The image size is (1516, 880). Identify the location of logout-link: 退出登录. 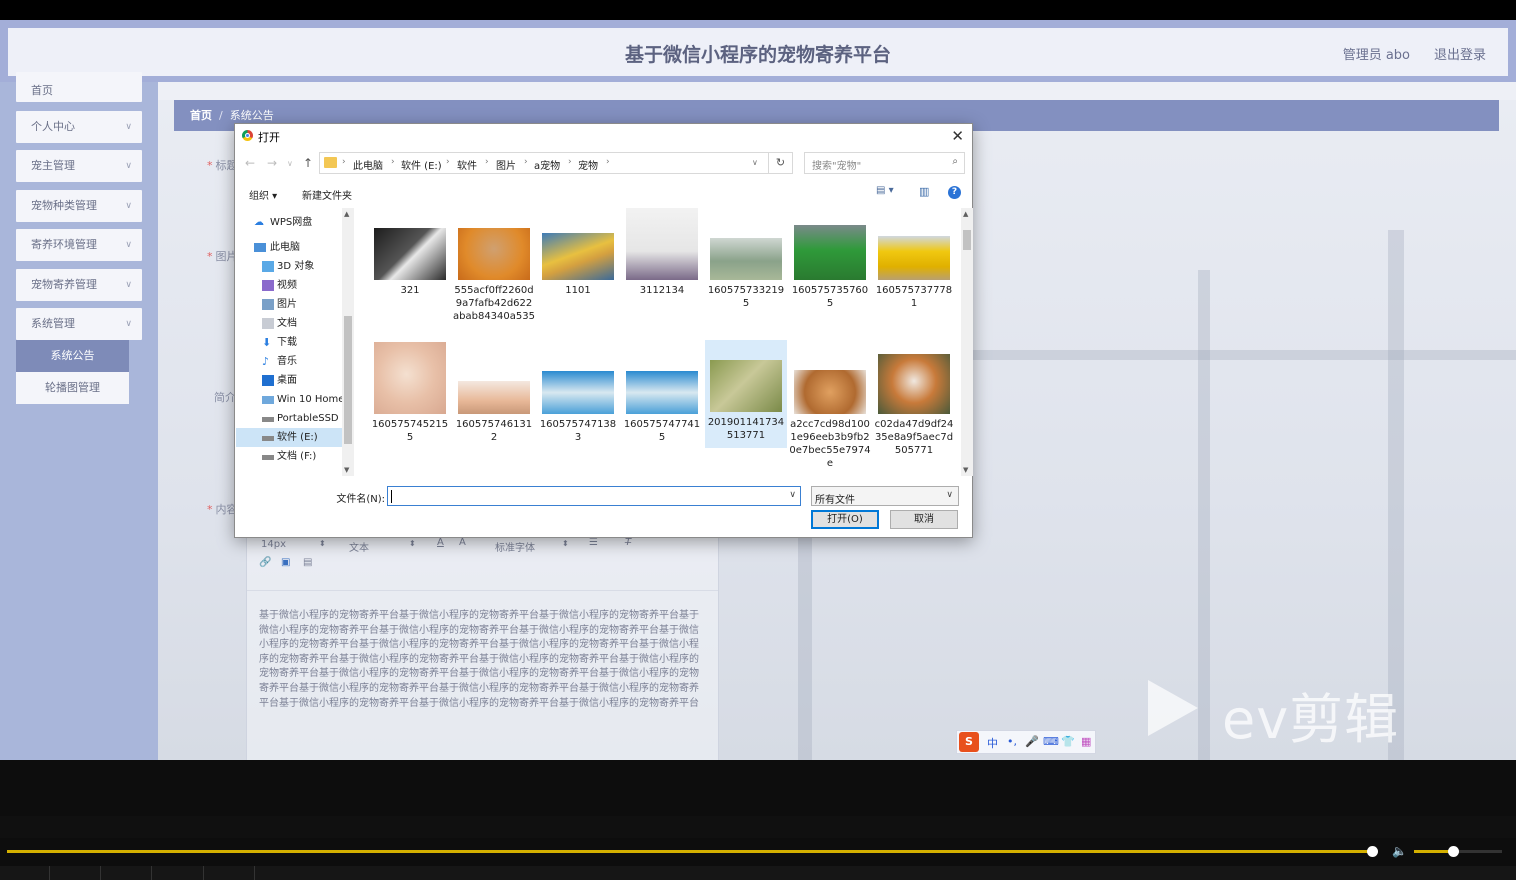
(1460, 53).